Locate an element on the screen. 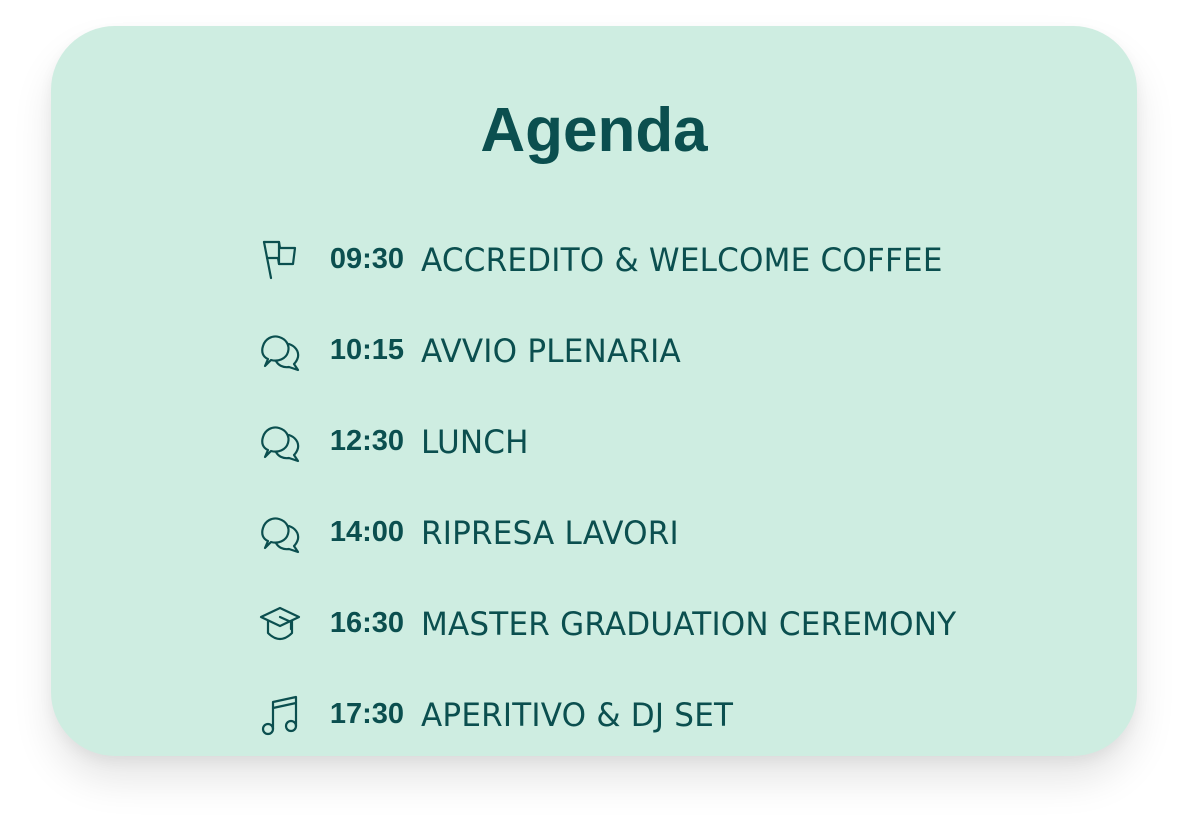 The width and height of the screenshot is (1185, 831). music-note-icon is located at coordinates (281, 715).